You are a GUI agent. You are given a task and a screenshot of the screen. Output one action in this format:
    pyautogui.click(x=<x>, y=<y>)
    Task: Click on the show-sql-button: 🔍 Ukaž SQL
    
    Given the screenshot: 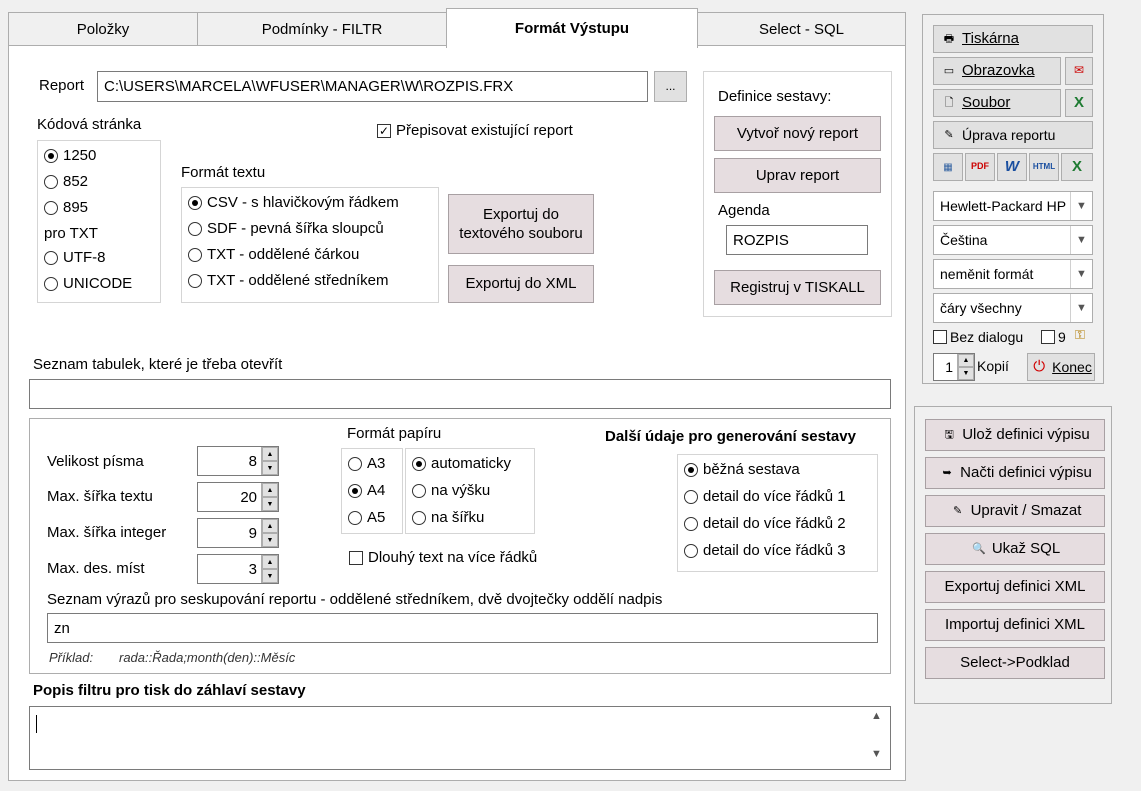 What is the action you would take?
    pyautogui.click(x=1015, y=549)
    